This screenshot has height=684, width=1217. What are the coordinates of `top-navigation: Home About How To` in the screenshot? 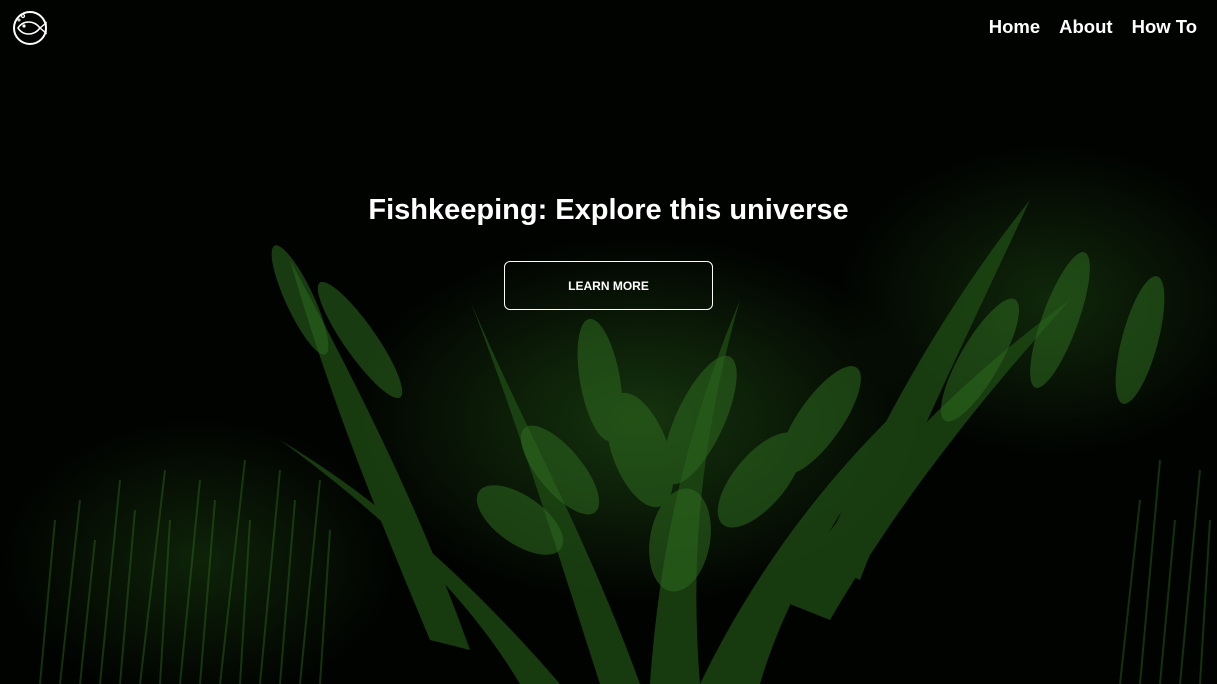 It's located at (608, 28).